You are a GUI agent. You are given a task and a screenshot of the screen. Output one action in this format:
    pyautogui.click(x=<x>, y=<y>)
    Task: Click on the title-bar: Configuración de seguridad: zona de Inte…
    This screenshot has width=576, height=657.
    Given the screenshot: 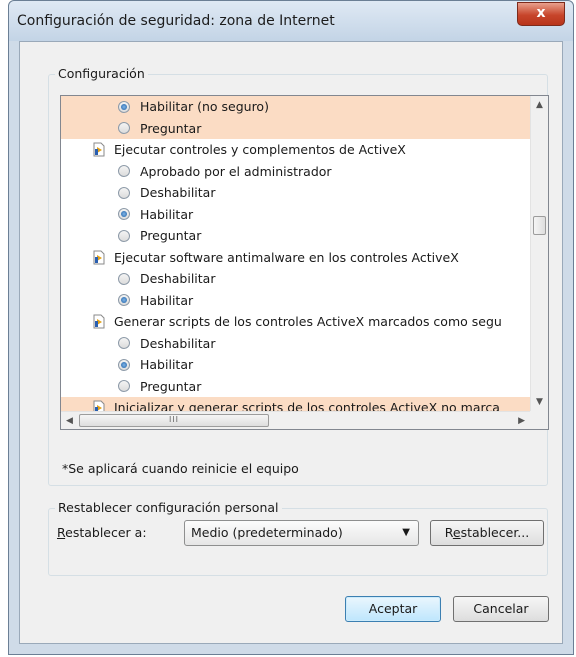 What is the action you would take?
    pyautogui.click(x=291, y=21)
    